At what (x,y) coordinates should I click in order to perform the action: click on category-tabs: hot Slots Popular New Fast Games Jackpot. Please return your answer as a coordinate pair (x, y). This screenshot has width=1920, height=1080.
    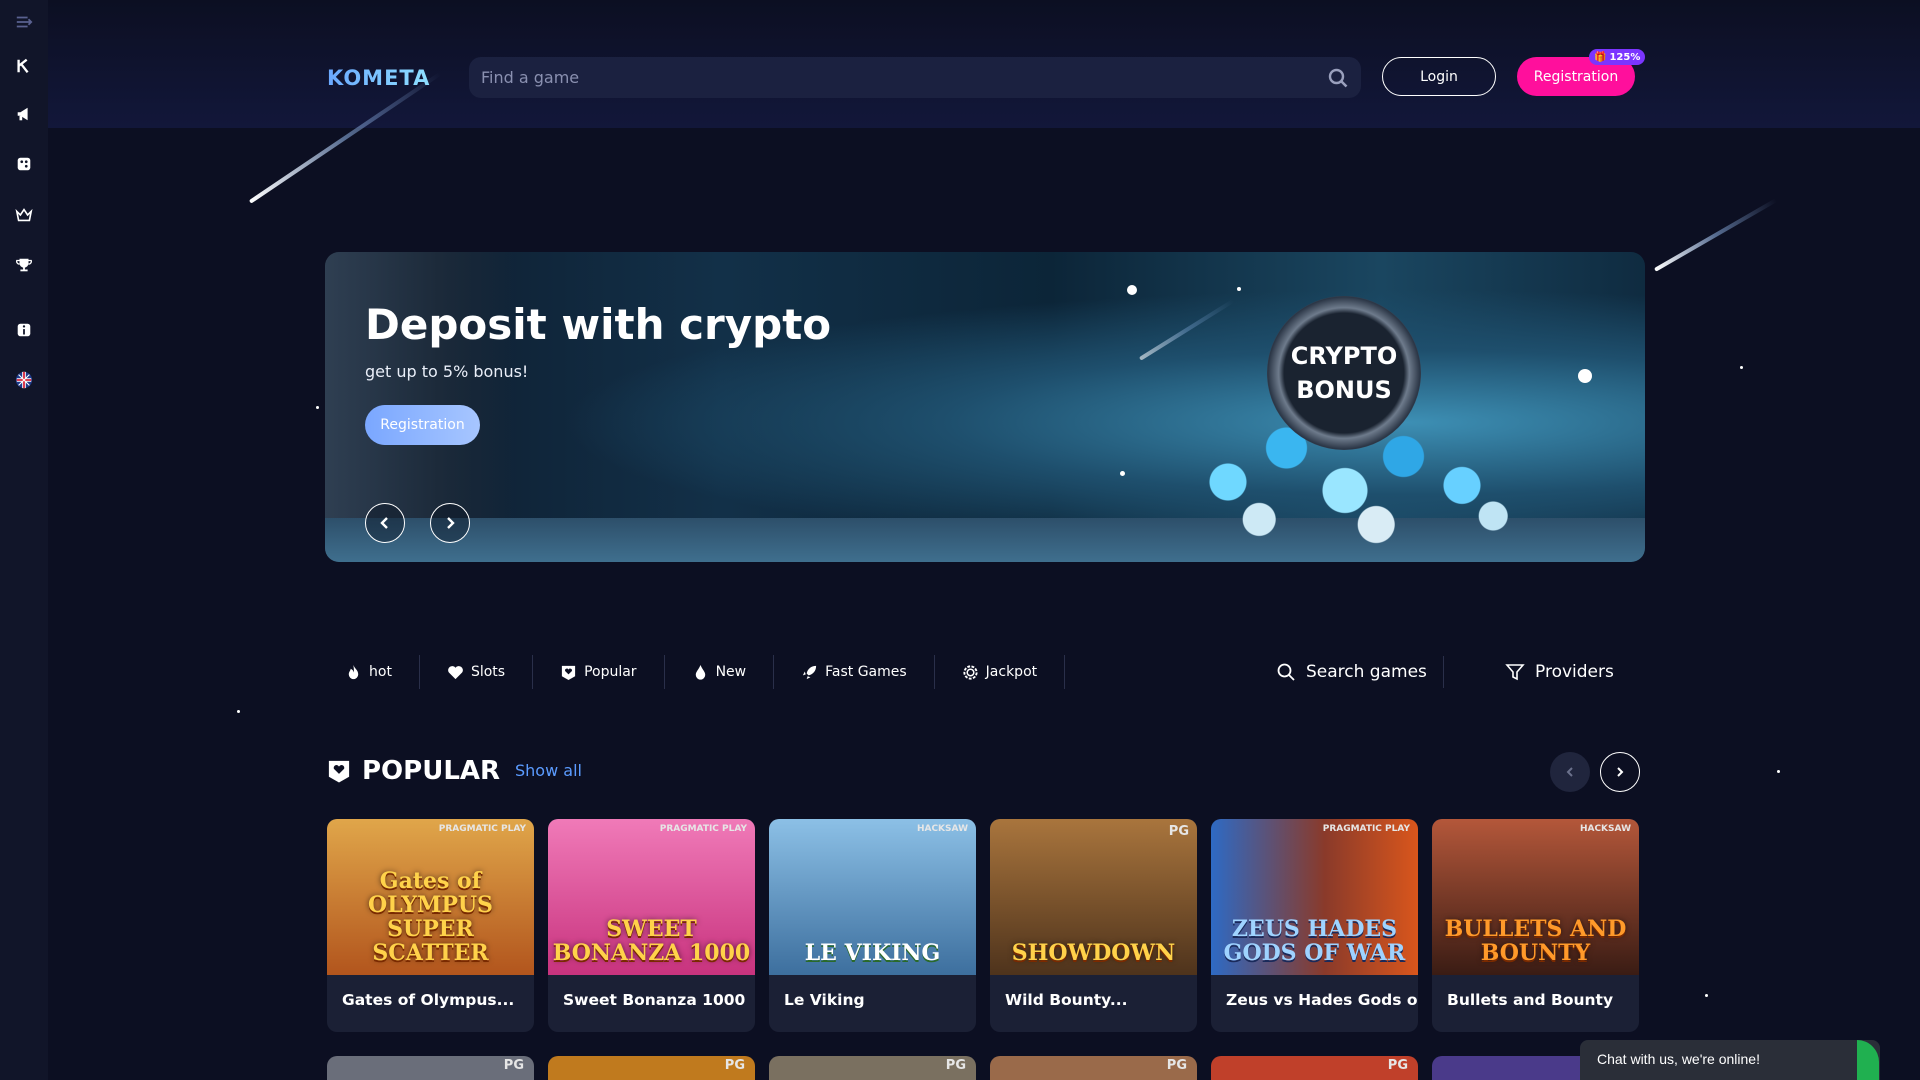
    Looking at the image, I should click on (695, 672).